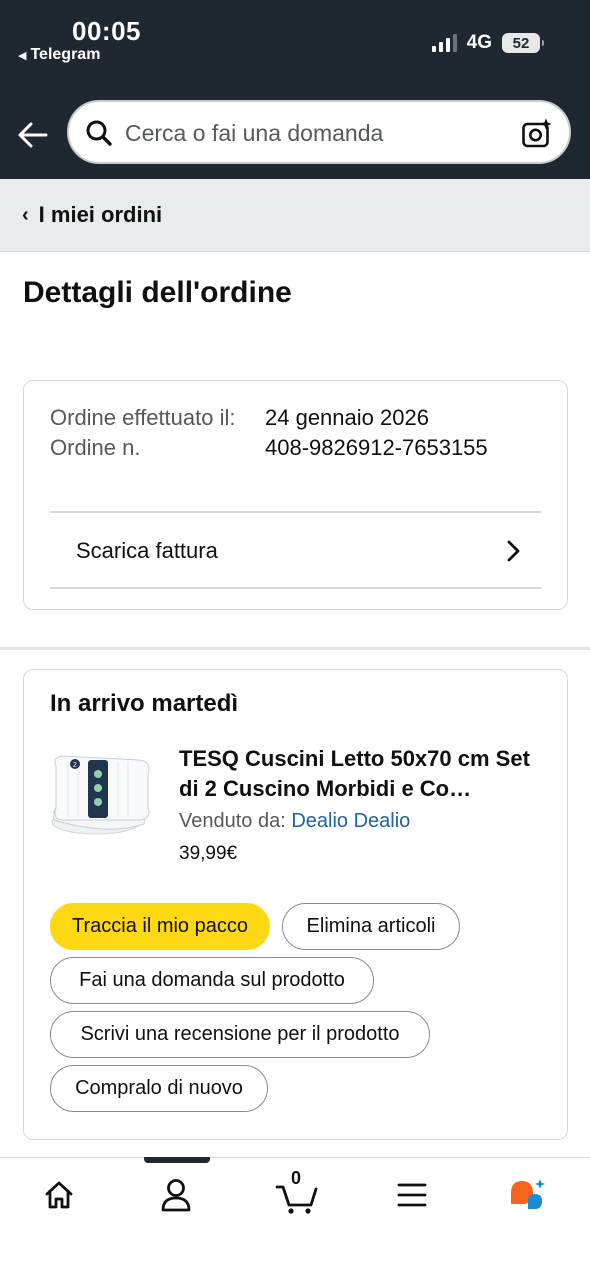 This screenshot has height=1280, width=590. I want to click on search-input, so click(315, 133).